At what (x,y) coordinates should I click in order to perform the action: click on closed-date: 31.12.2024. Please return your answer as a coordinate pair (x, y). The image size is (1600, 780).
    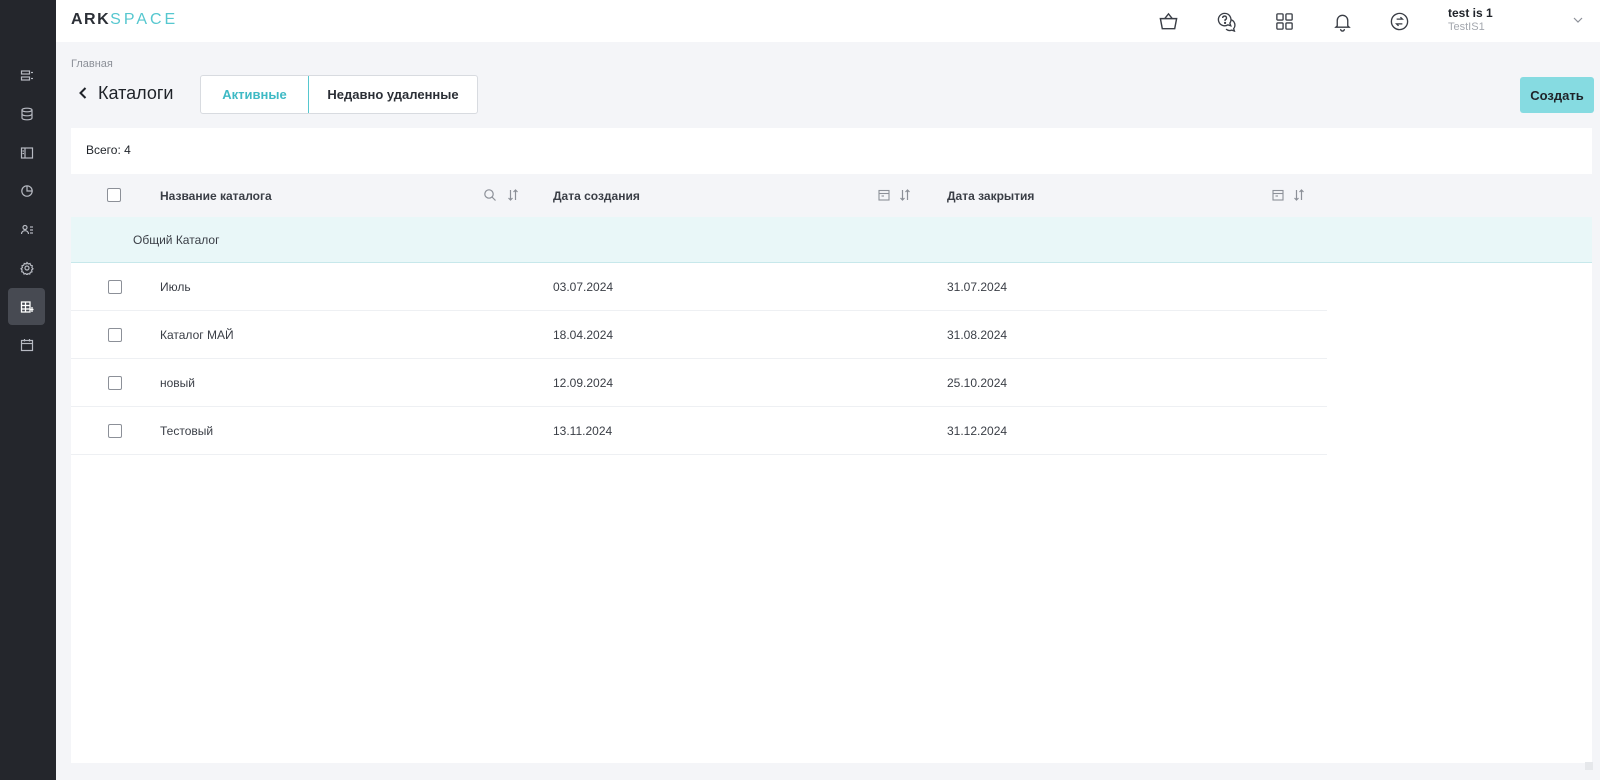
    Looking at the image, I should click on (977, 431).